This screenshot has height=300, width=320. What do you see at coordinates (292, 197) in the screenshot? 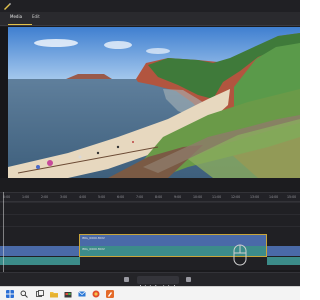
I see `ruler-tick: 15:00` at bounding box center [292, 197].